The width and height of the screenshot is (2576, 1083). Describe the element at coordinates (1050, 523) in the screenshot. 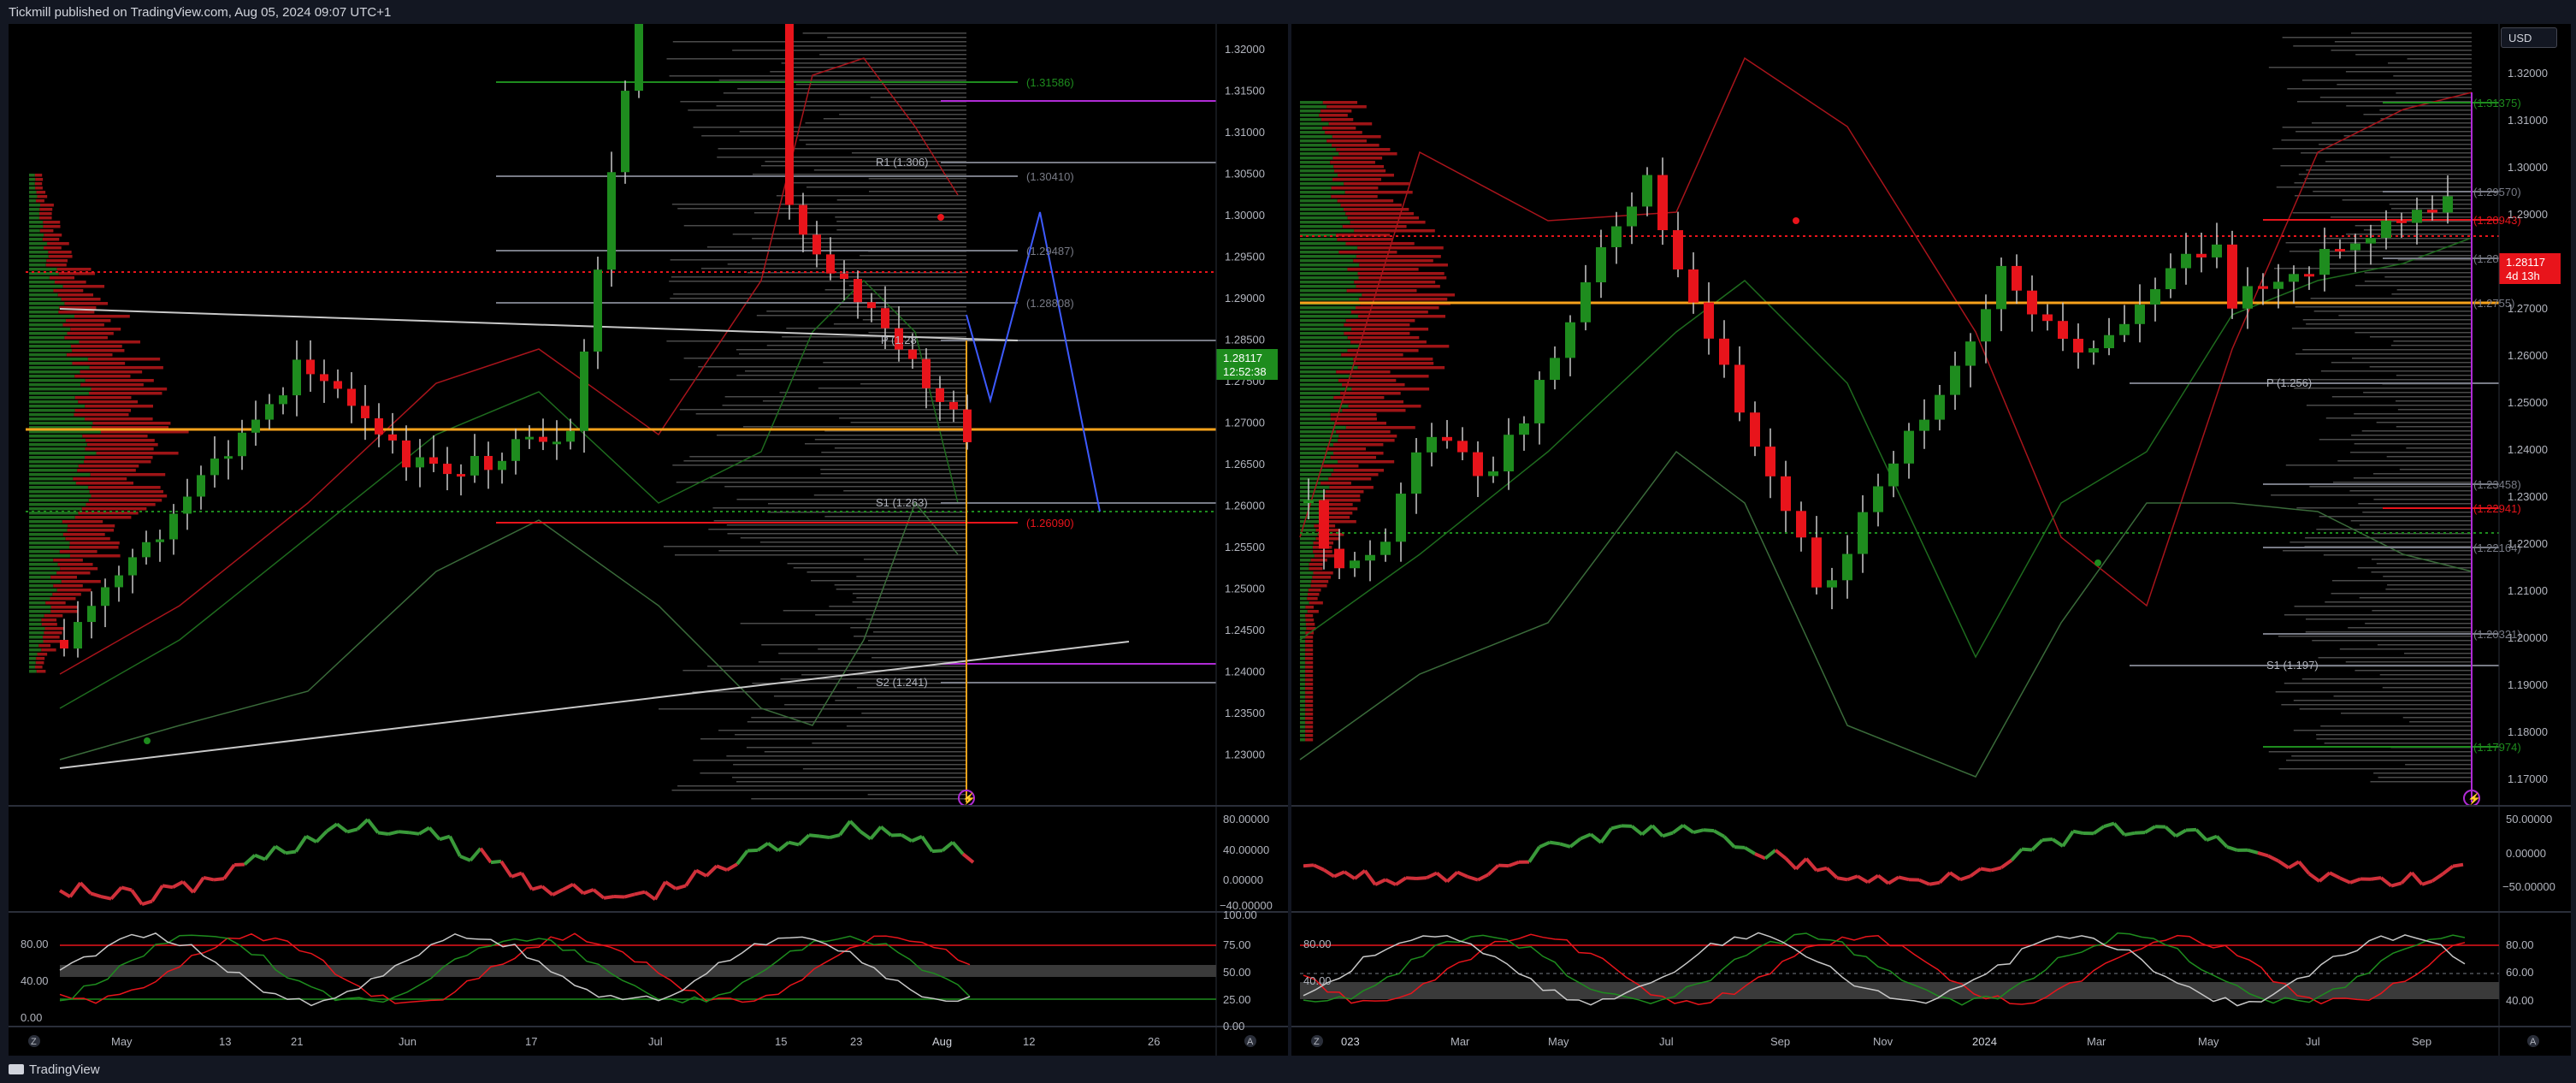

I see `fib-label-5: (1.26090)` at that location.